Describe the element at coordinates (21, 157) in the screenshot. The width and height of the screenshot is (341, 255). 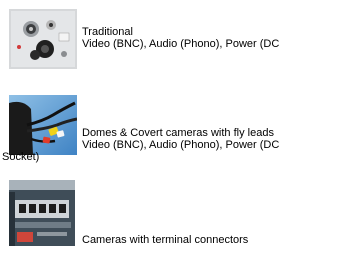
I see `item-description-continuation: Socket)` at that location.